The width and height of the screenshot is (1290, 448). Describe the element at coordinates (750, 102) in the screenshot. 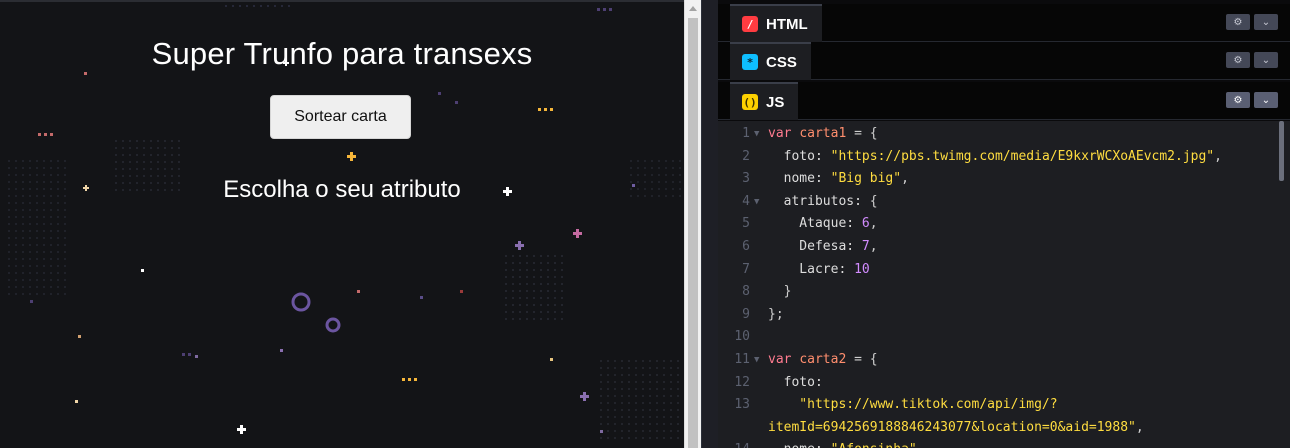

I see `js-icon: ()` at that location.